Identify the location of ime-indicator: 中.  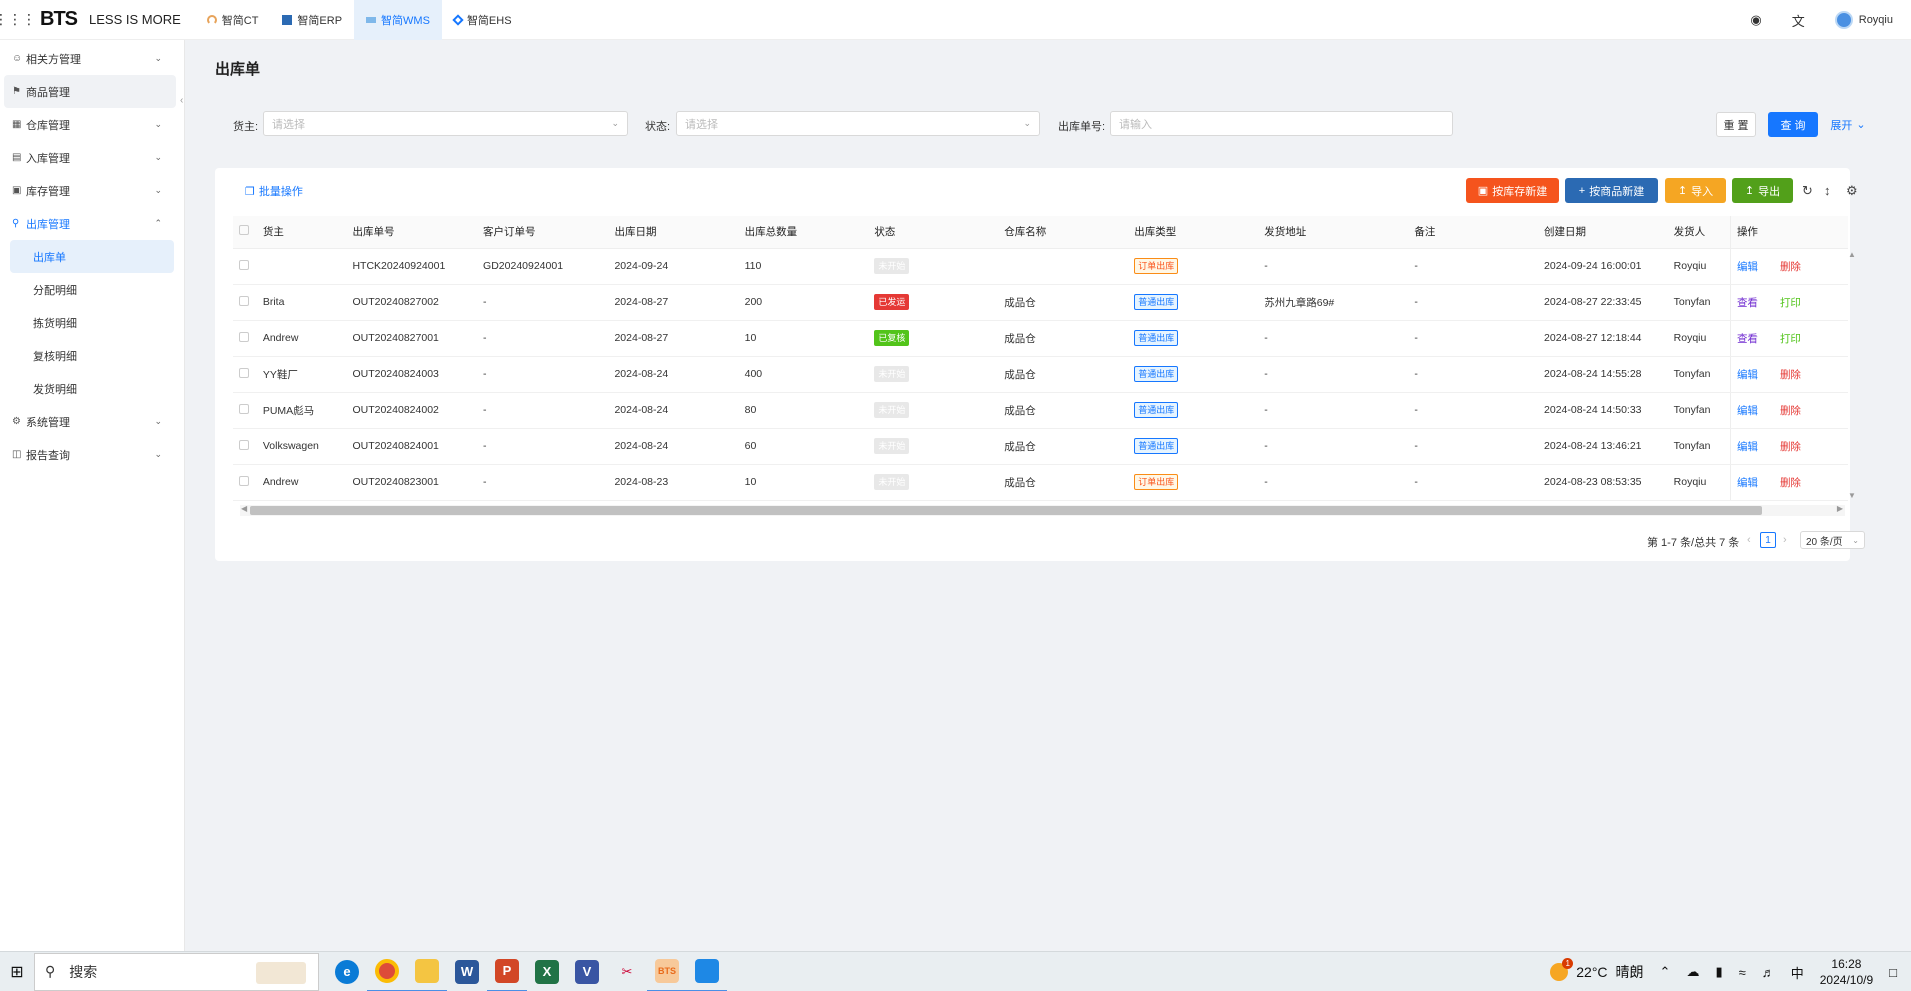
(1797, 972).